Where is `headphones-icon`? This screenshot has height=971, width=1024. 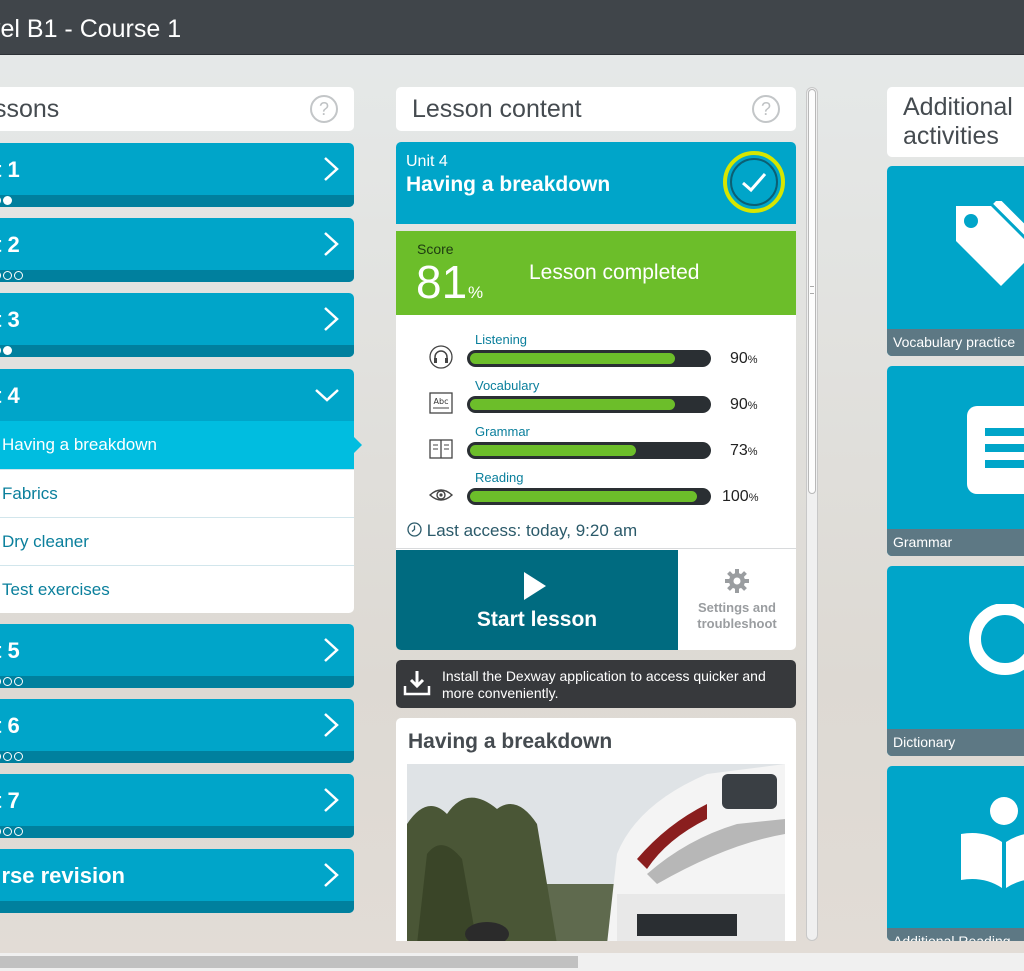 headphones-icon is located at coordinates (441, 357).